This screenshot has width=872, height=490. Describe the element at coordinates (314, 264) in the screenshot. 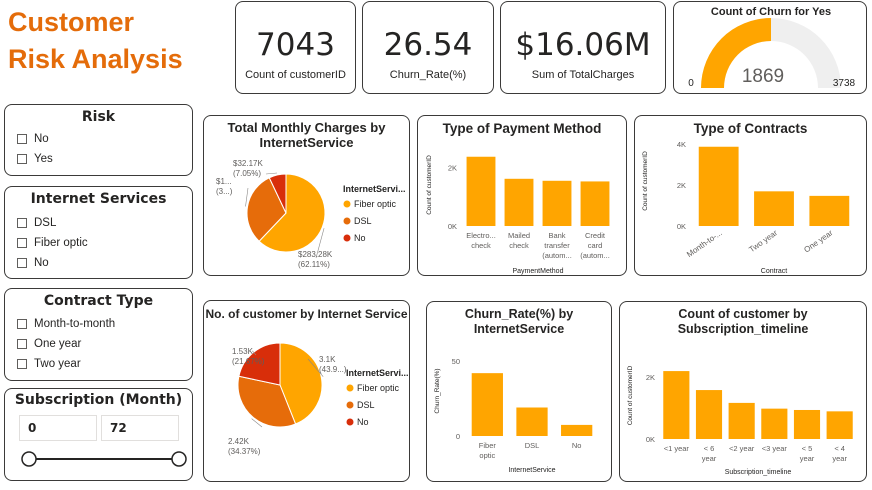

I see `data-label: (62.11%)` at that location.